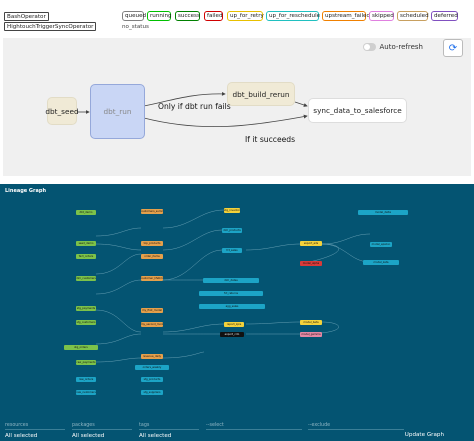  Describe the element at coordinates (311, 243) in the screenshot. I see `lineage-node: export_ads` at that location.